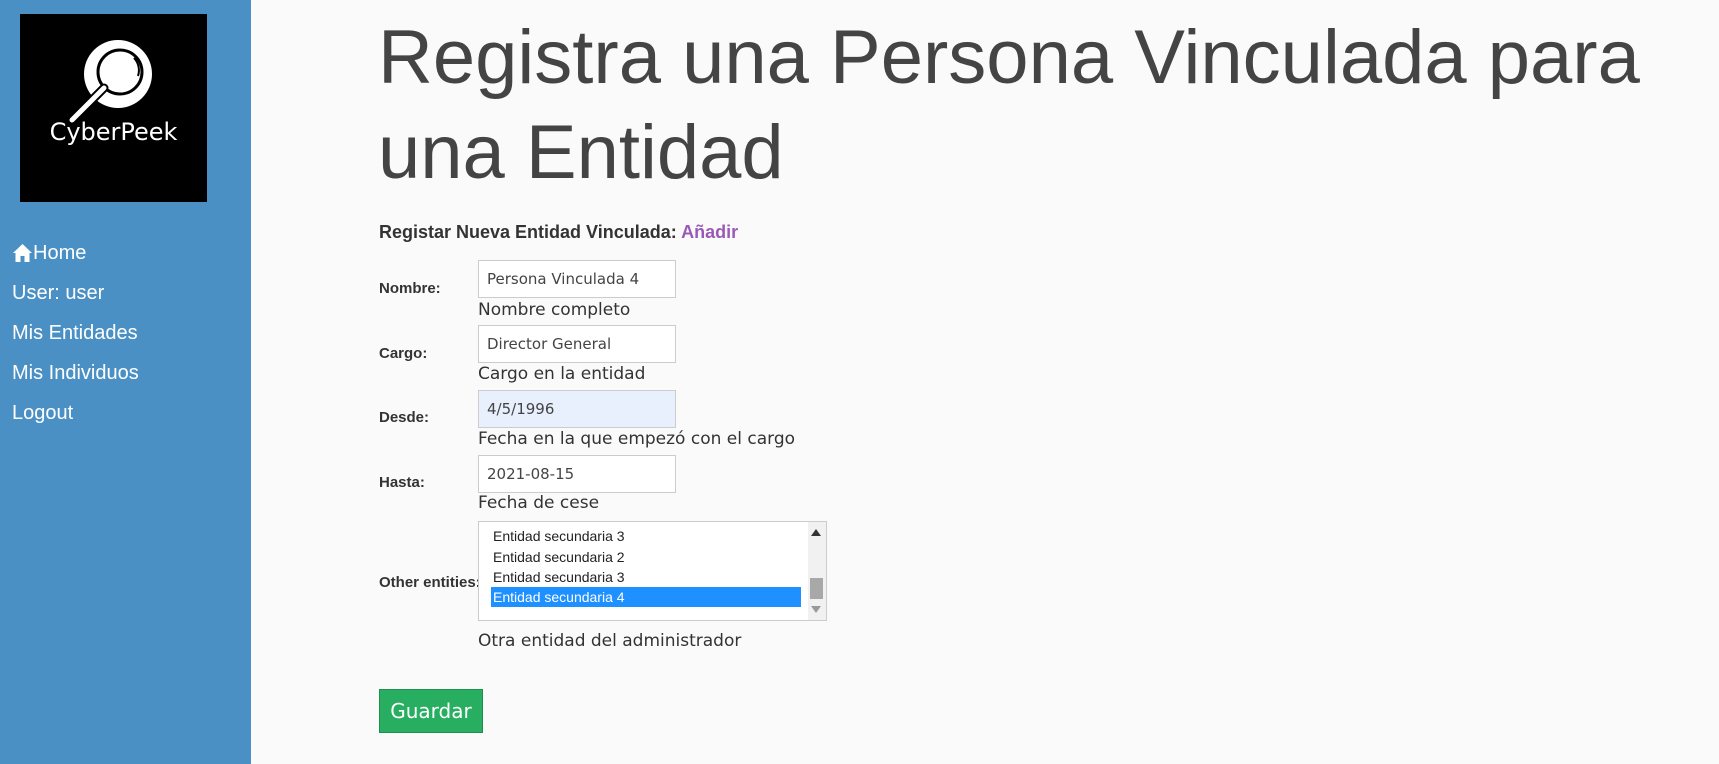 This screenshot has height=764, width=1719. I want to click on listbox-scrollbar, so click(817, 571).